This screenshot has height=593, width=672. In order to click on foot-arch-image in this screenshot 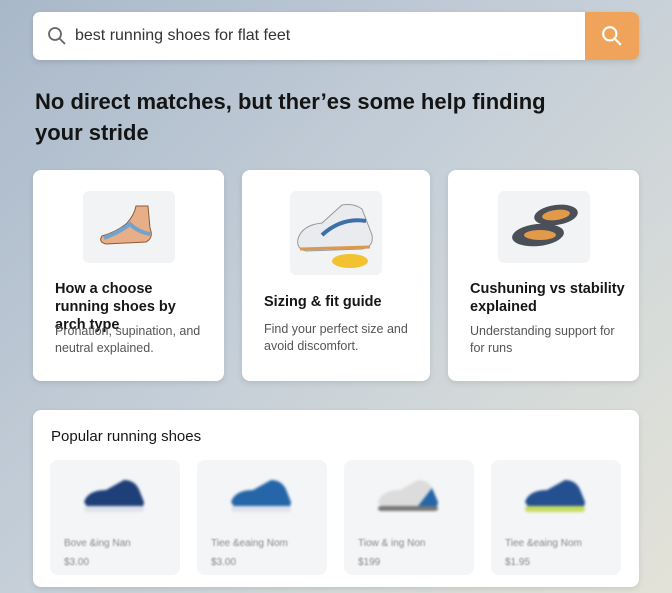, I will do `click(128, 227)`.